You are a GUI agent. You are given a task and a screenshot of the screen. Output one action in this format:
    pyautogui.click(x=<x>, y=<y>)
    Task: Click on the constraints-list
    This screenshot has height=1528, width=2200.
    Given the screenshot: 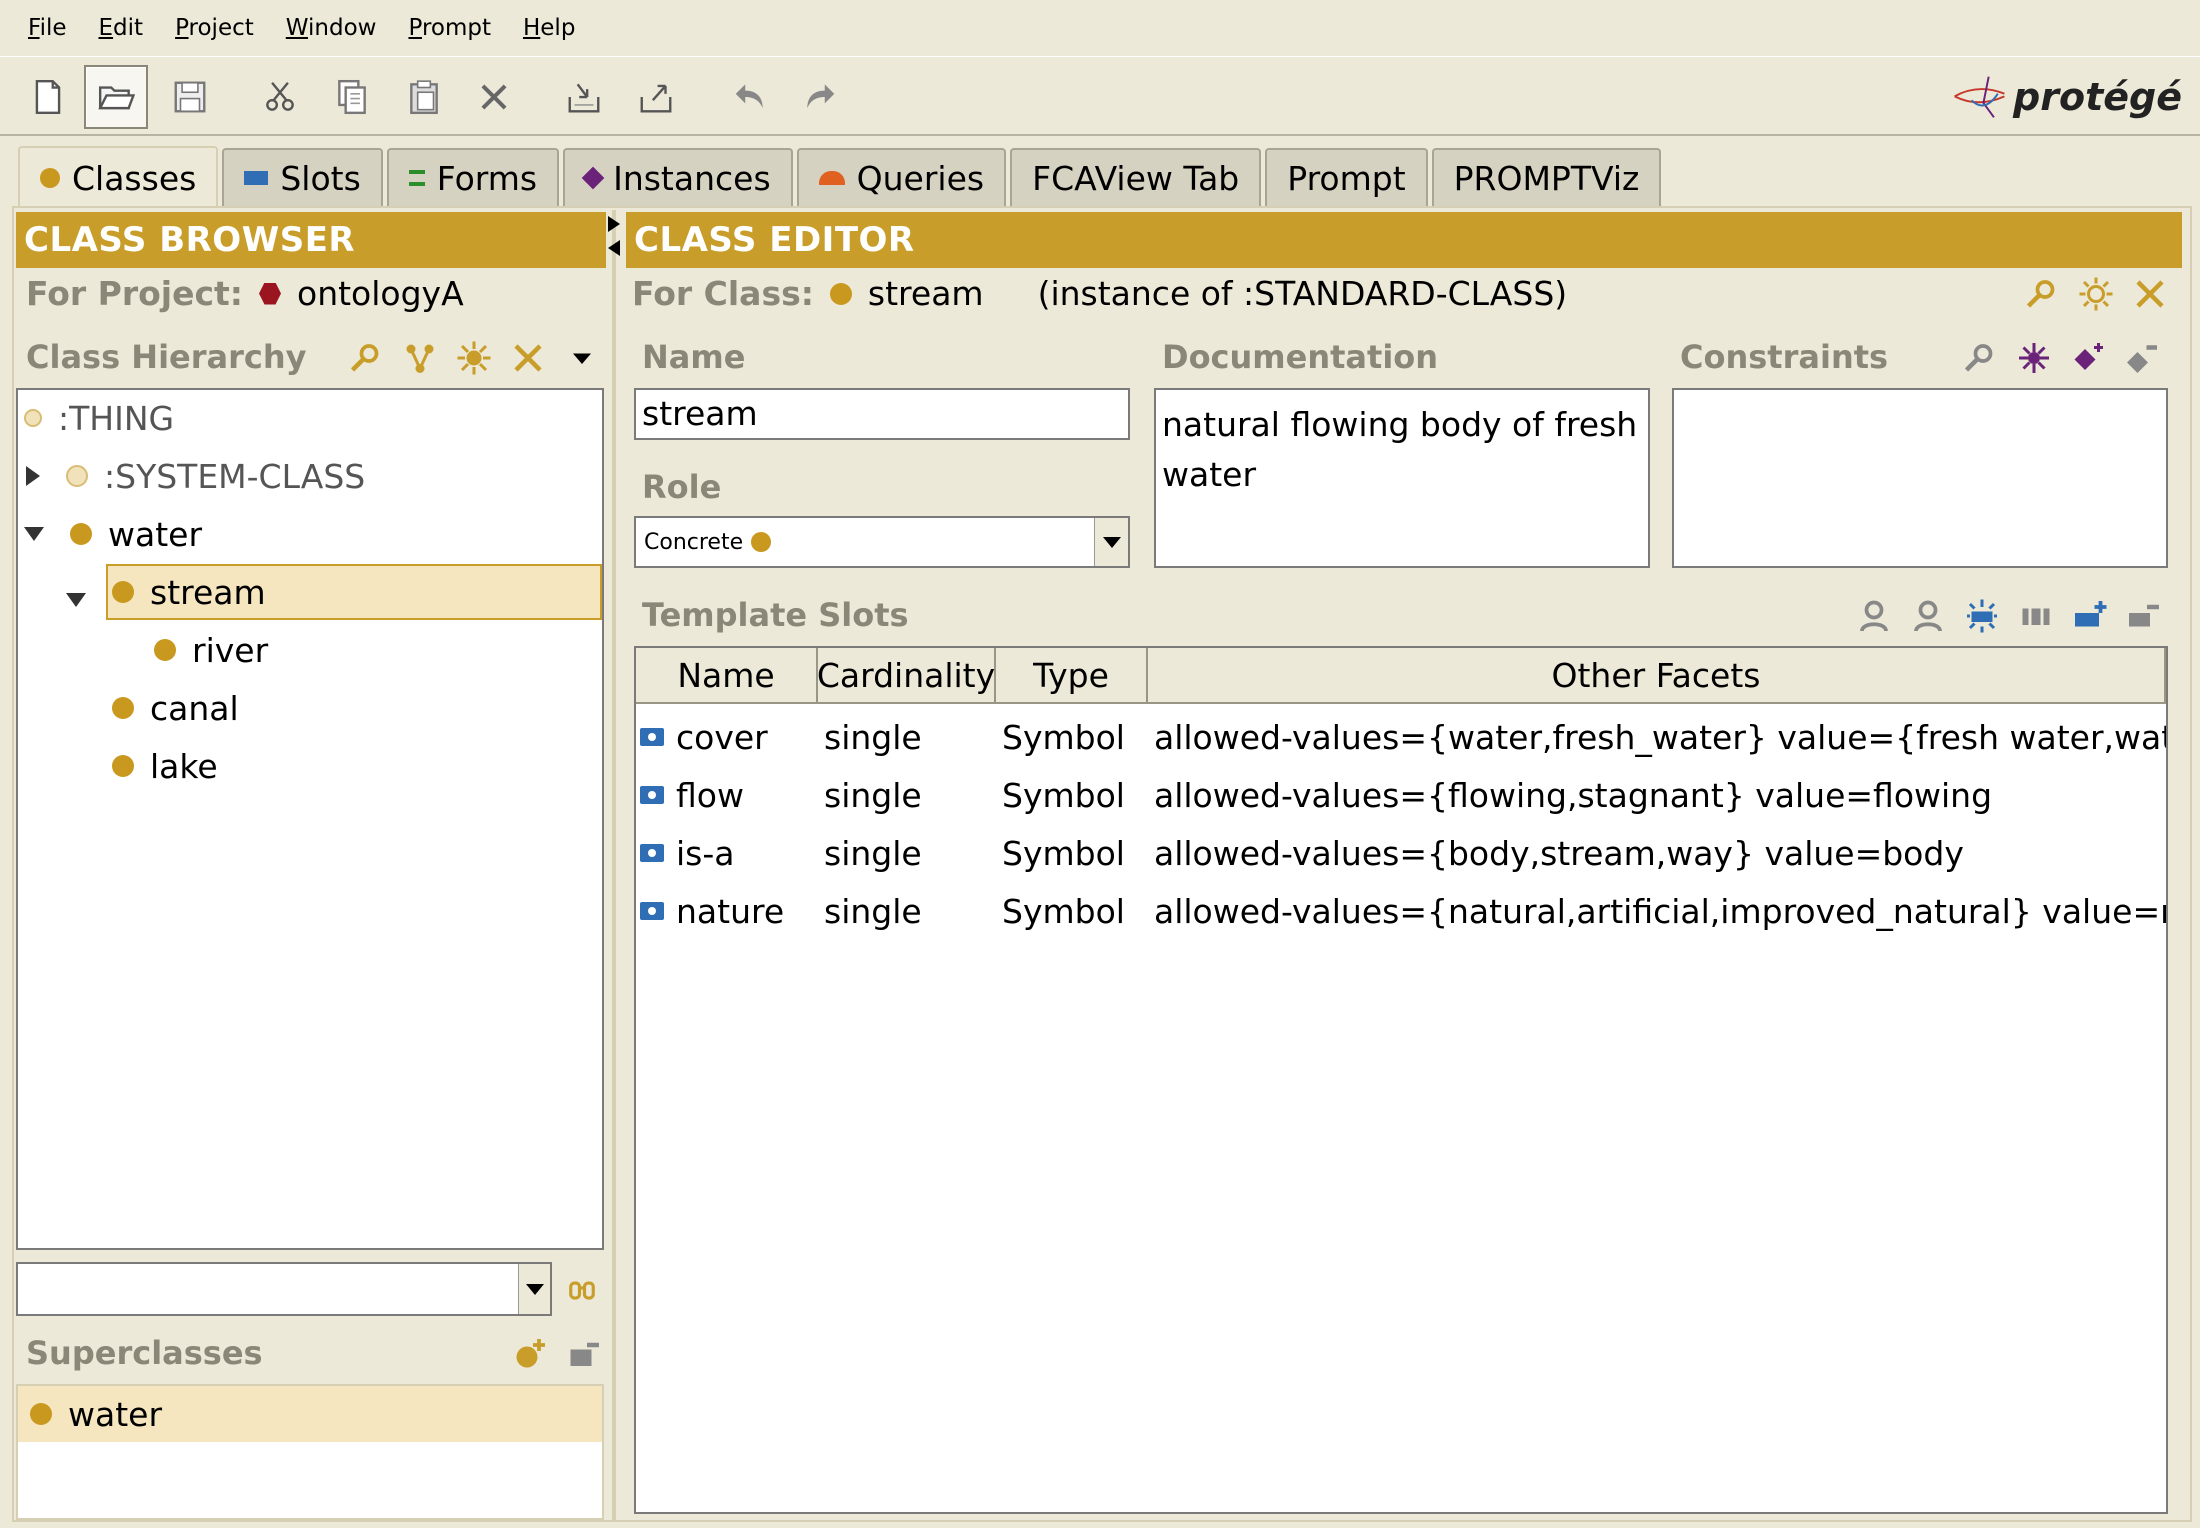 What is the action you would take?
    pyautogui.click(x=1920, y=478)
    